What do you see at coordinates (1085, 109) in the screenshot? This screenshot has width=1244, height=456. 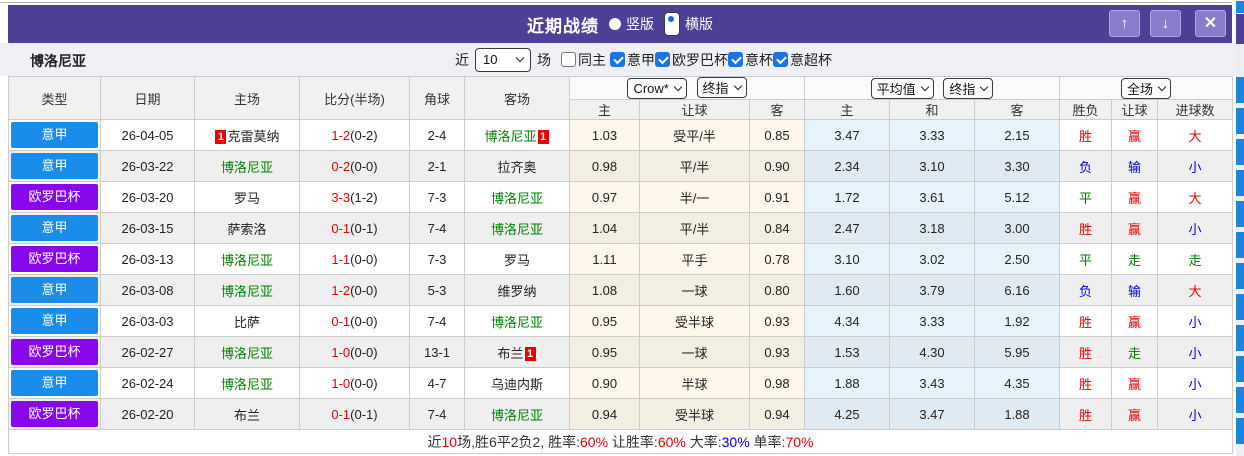 I see `col-header-result-wdl: 胜负` at bounding box center [1085, 109].